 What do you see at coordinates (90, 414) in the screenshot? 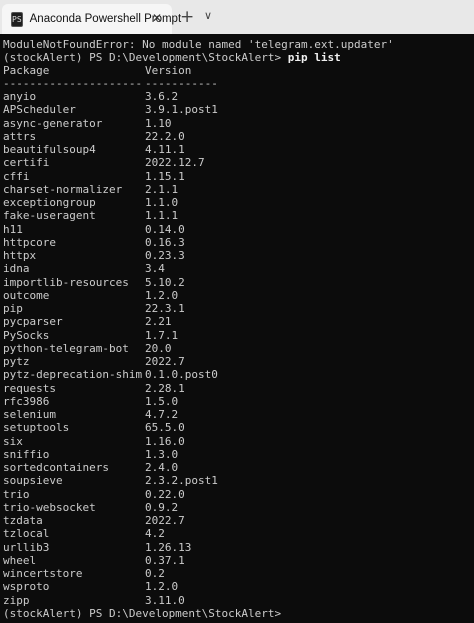
I see `package-row: selenium 4.7.2` at bounding box center [90, 414].